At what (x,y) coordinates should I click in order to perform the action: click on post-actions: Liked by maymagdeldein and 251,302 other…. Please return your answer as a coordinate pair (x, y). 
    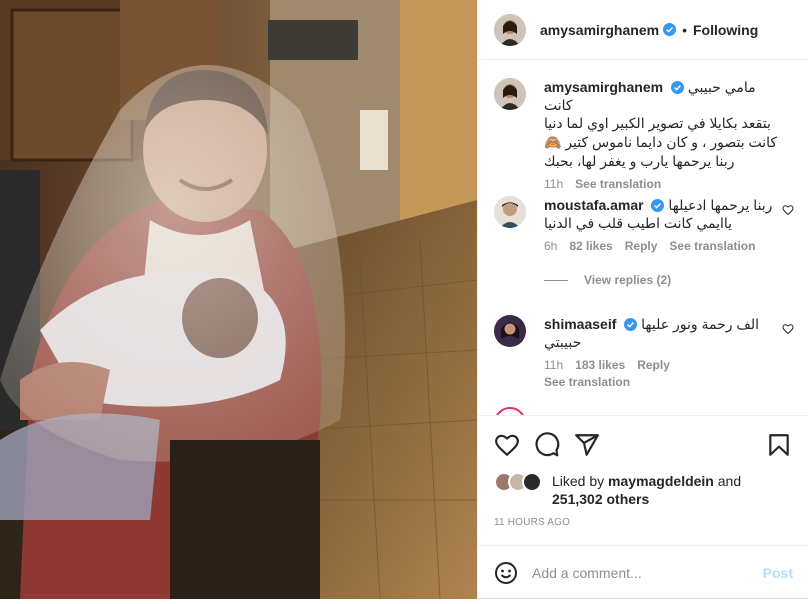
    Looking at the image, I should click on (643, 490).